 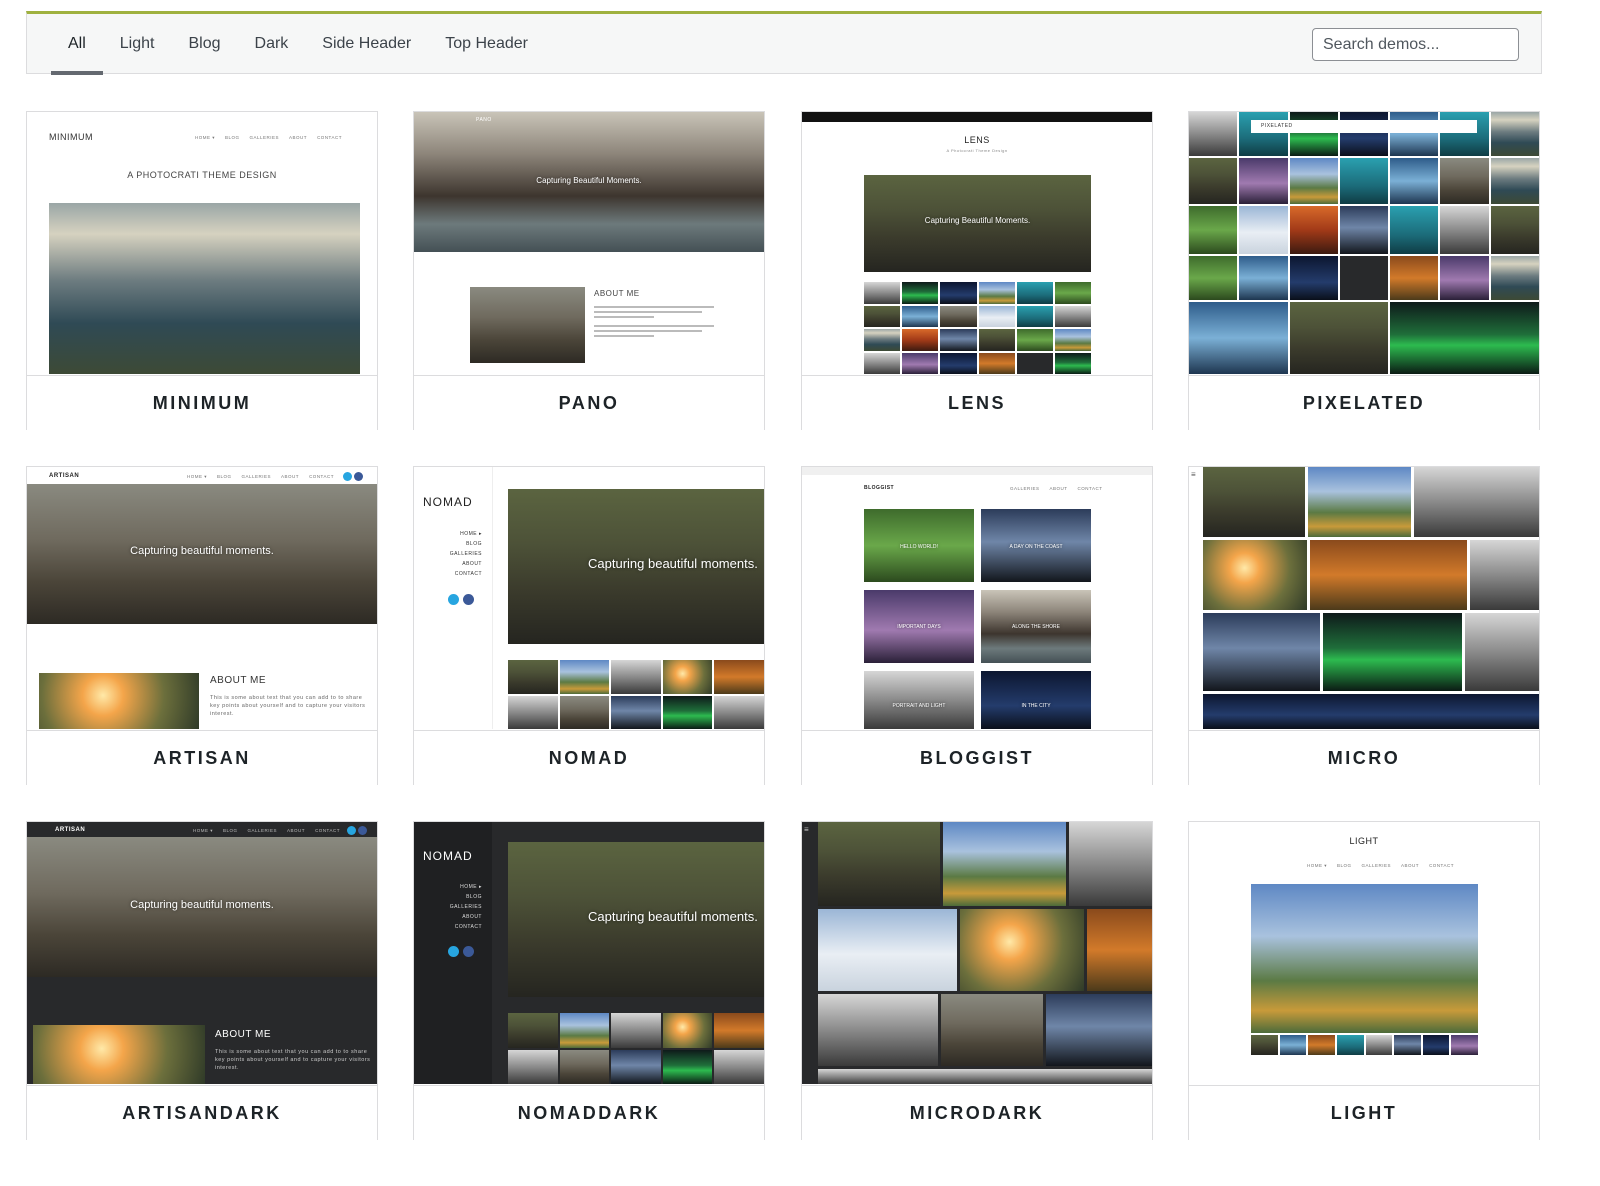 I want to click on thumb-post-title: IN THE CITY, so click(x=1036, y=706).